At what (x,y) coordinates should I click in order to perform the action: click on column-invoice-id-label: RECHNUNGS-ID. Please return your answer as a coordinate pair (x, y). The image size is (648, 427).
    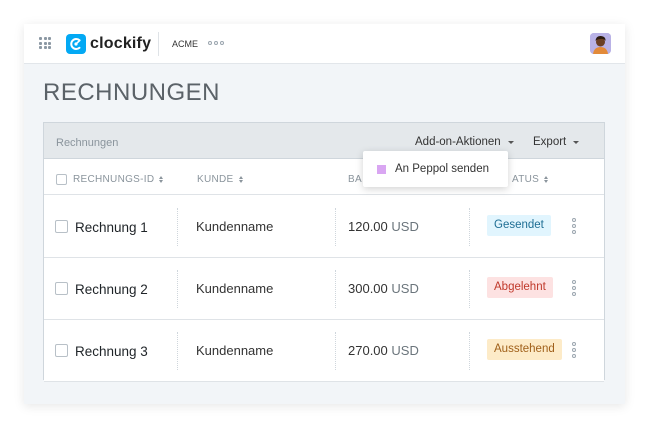
    Looking at the image, I should click on (114, 179).